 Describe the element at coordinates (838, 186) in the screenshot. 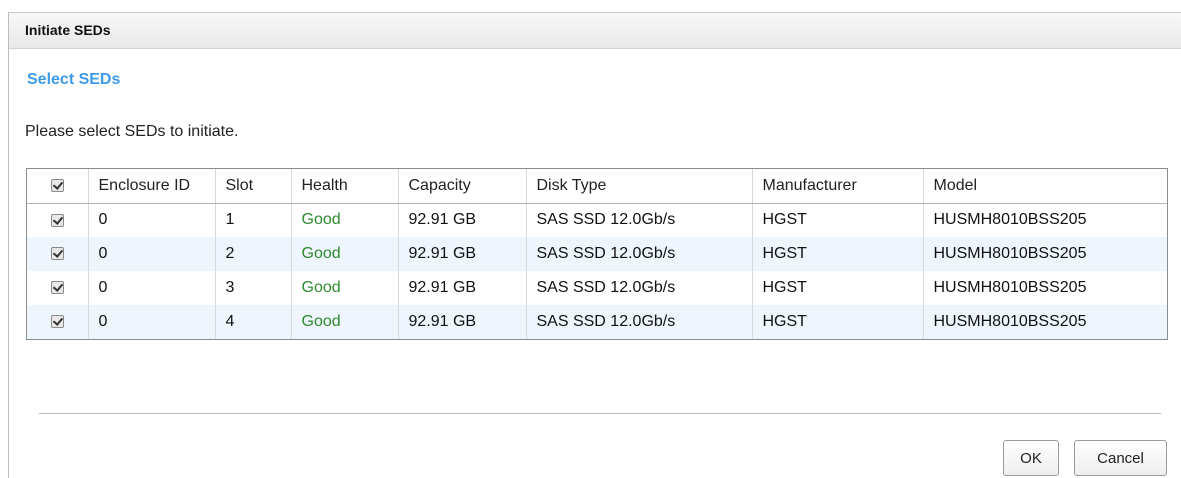

I see `header-manufacturer: Manufacturer` at that location.